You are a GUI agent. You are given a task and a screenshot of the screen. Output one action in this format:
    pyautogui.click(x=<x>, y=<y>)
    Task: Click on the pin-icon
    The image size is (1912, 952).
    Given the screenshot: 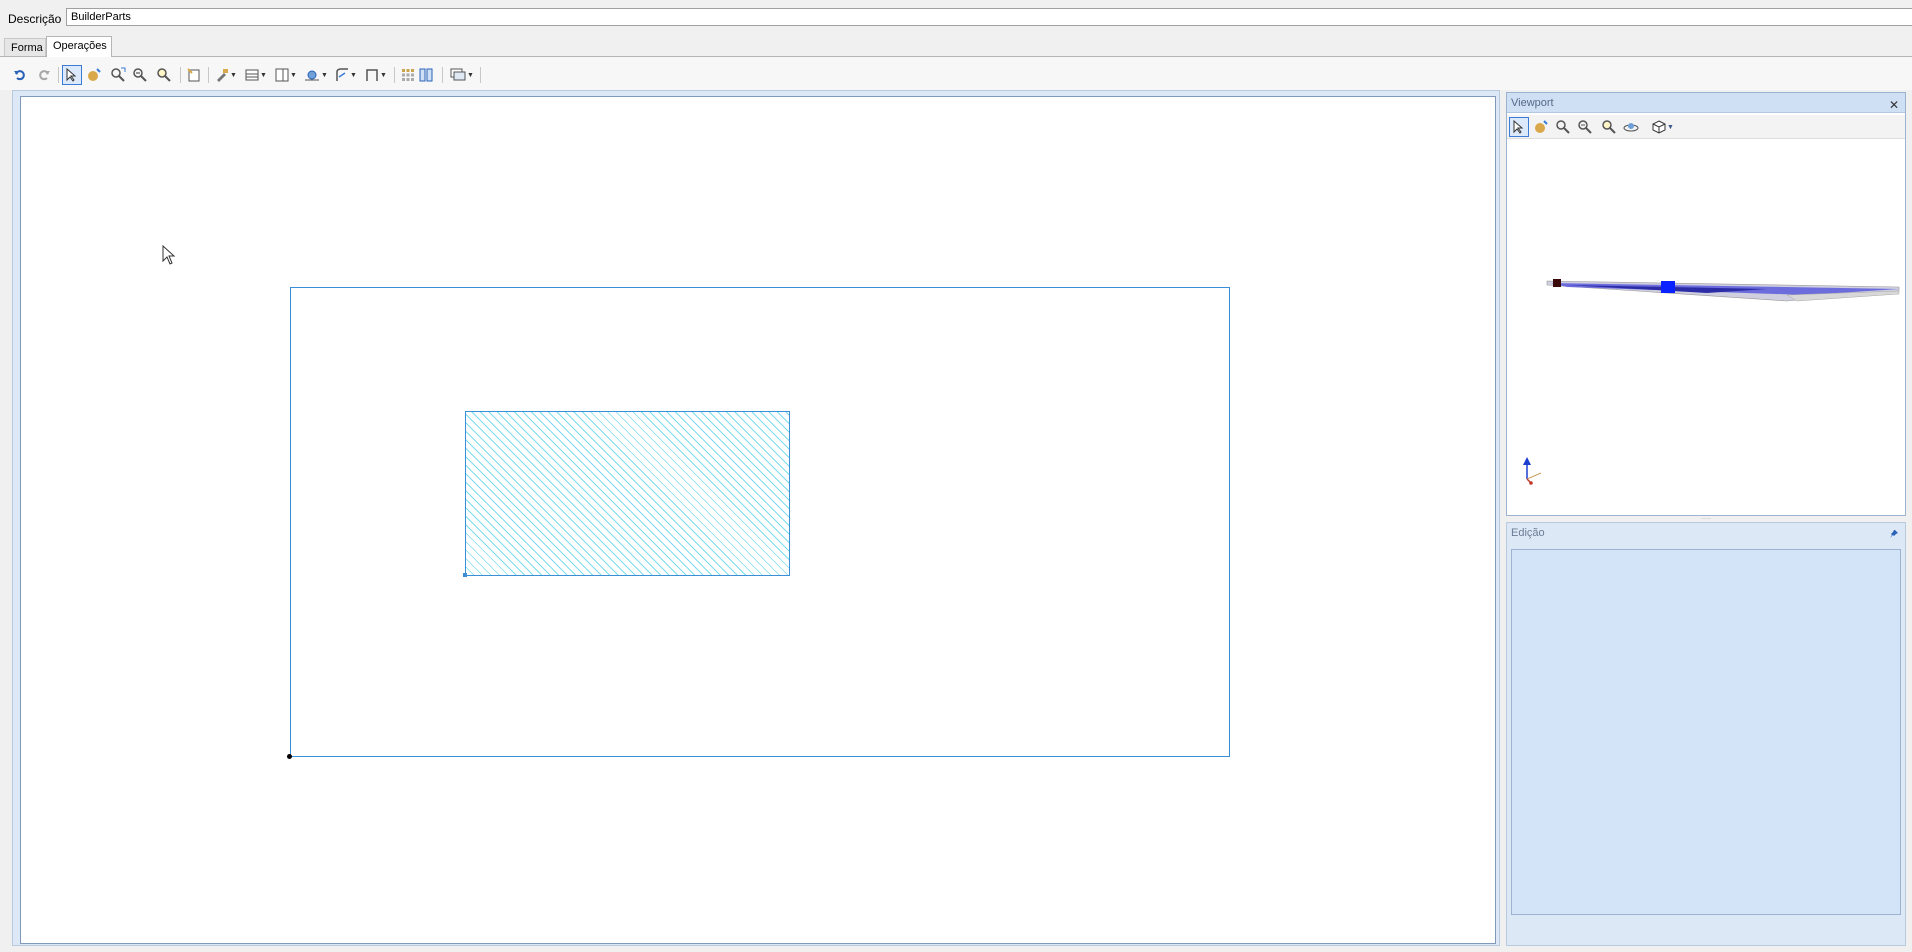 What is the action you would take?
    pyautogui.click(x=1894, y=536)
    